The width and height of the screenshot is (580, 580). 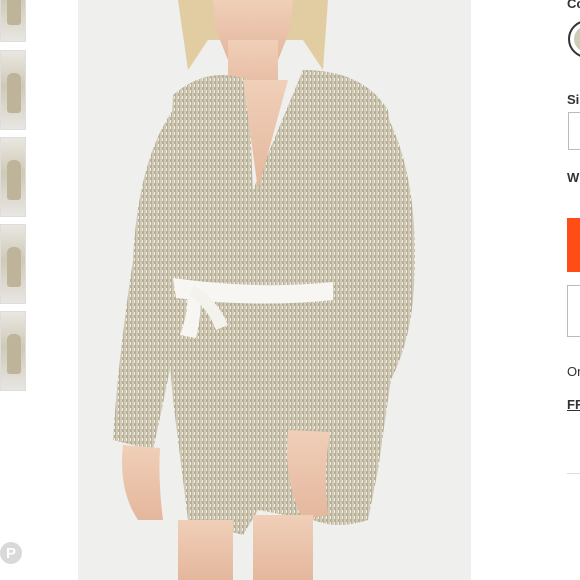 I want to click on left-hand-shape, so click(x=142, y=482).